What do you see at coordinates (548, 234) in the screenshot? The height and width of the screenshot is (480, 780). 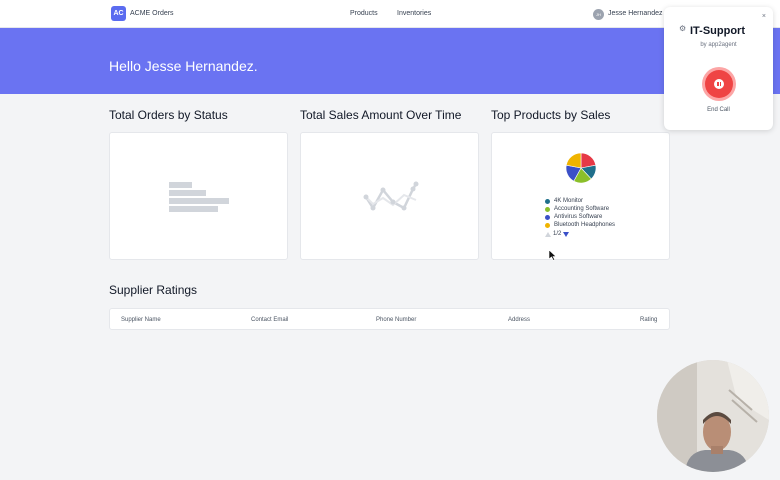 I see `pager-prev-icon` at bounding box center [548, 234].